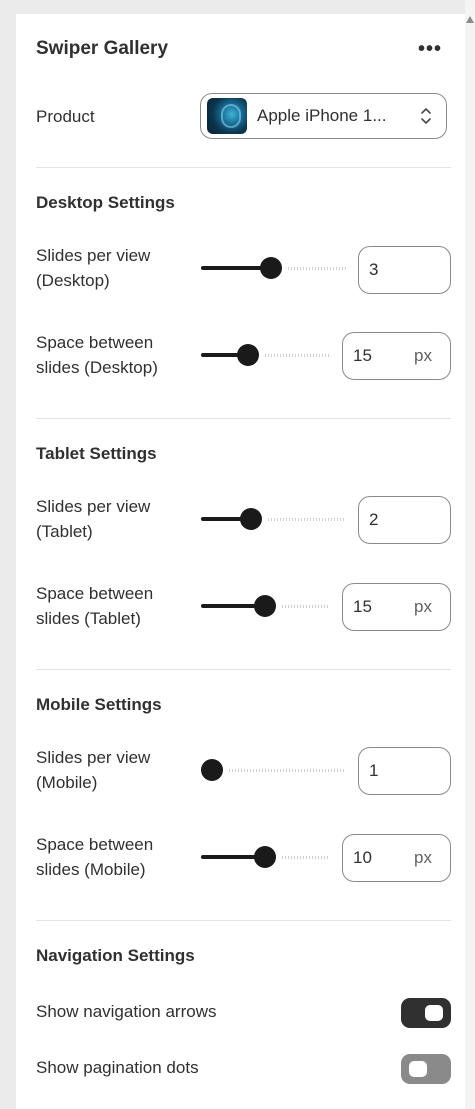 This screenshot has height=1109, width=475. Describe the element at coordinates (362, 606) in the screenshot. I see `tablet-space-value: 15` at that location.